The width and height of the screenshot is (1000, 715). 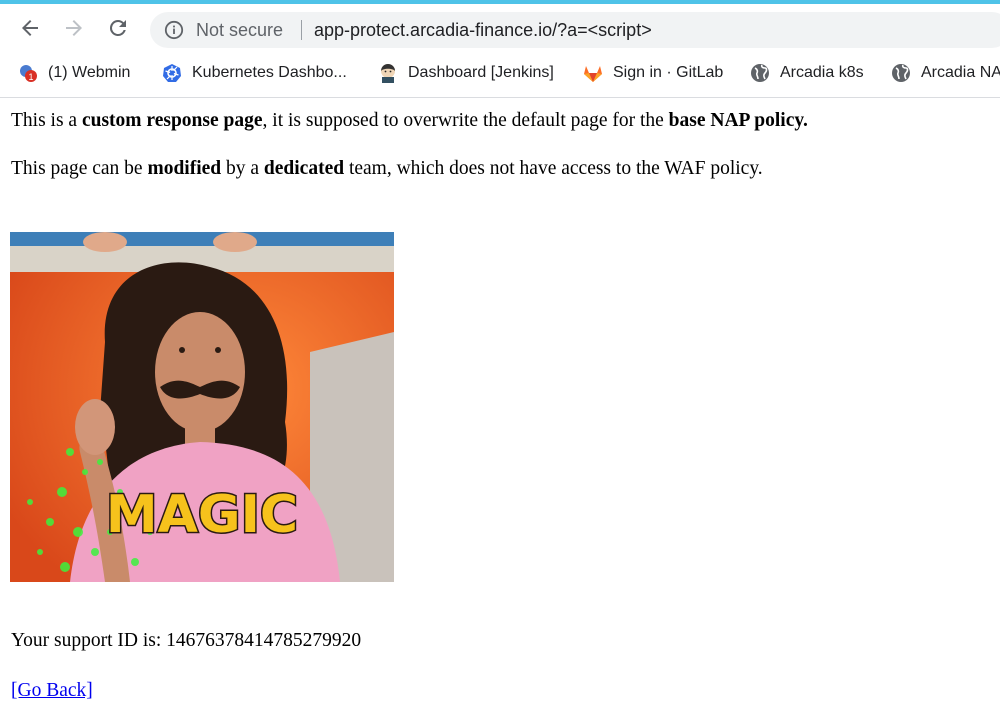 I want to click on base-nap-policy-emphasis: base NAP policy., so click(x=738, y=120).